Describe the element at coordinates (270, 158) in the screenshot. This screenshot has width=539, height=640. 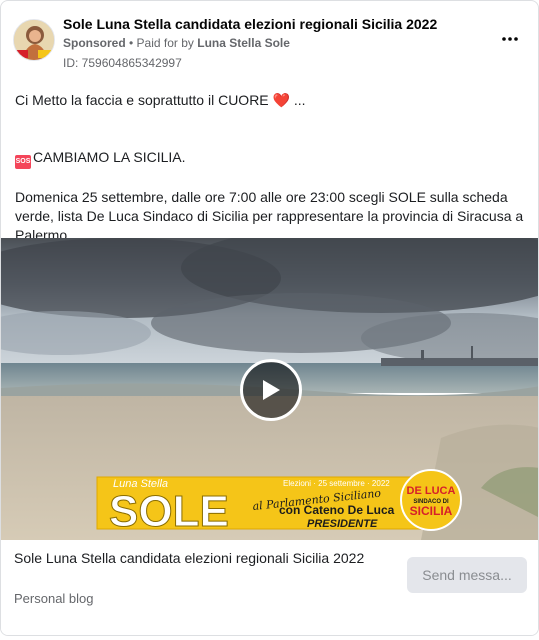
I see `post-line-2: SOS CAMBIAMO LA SICILIA.` at that location.